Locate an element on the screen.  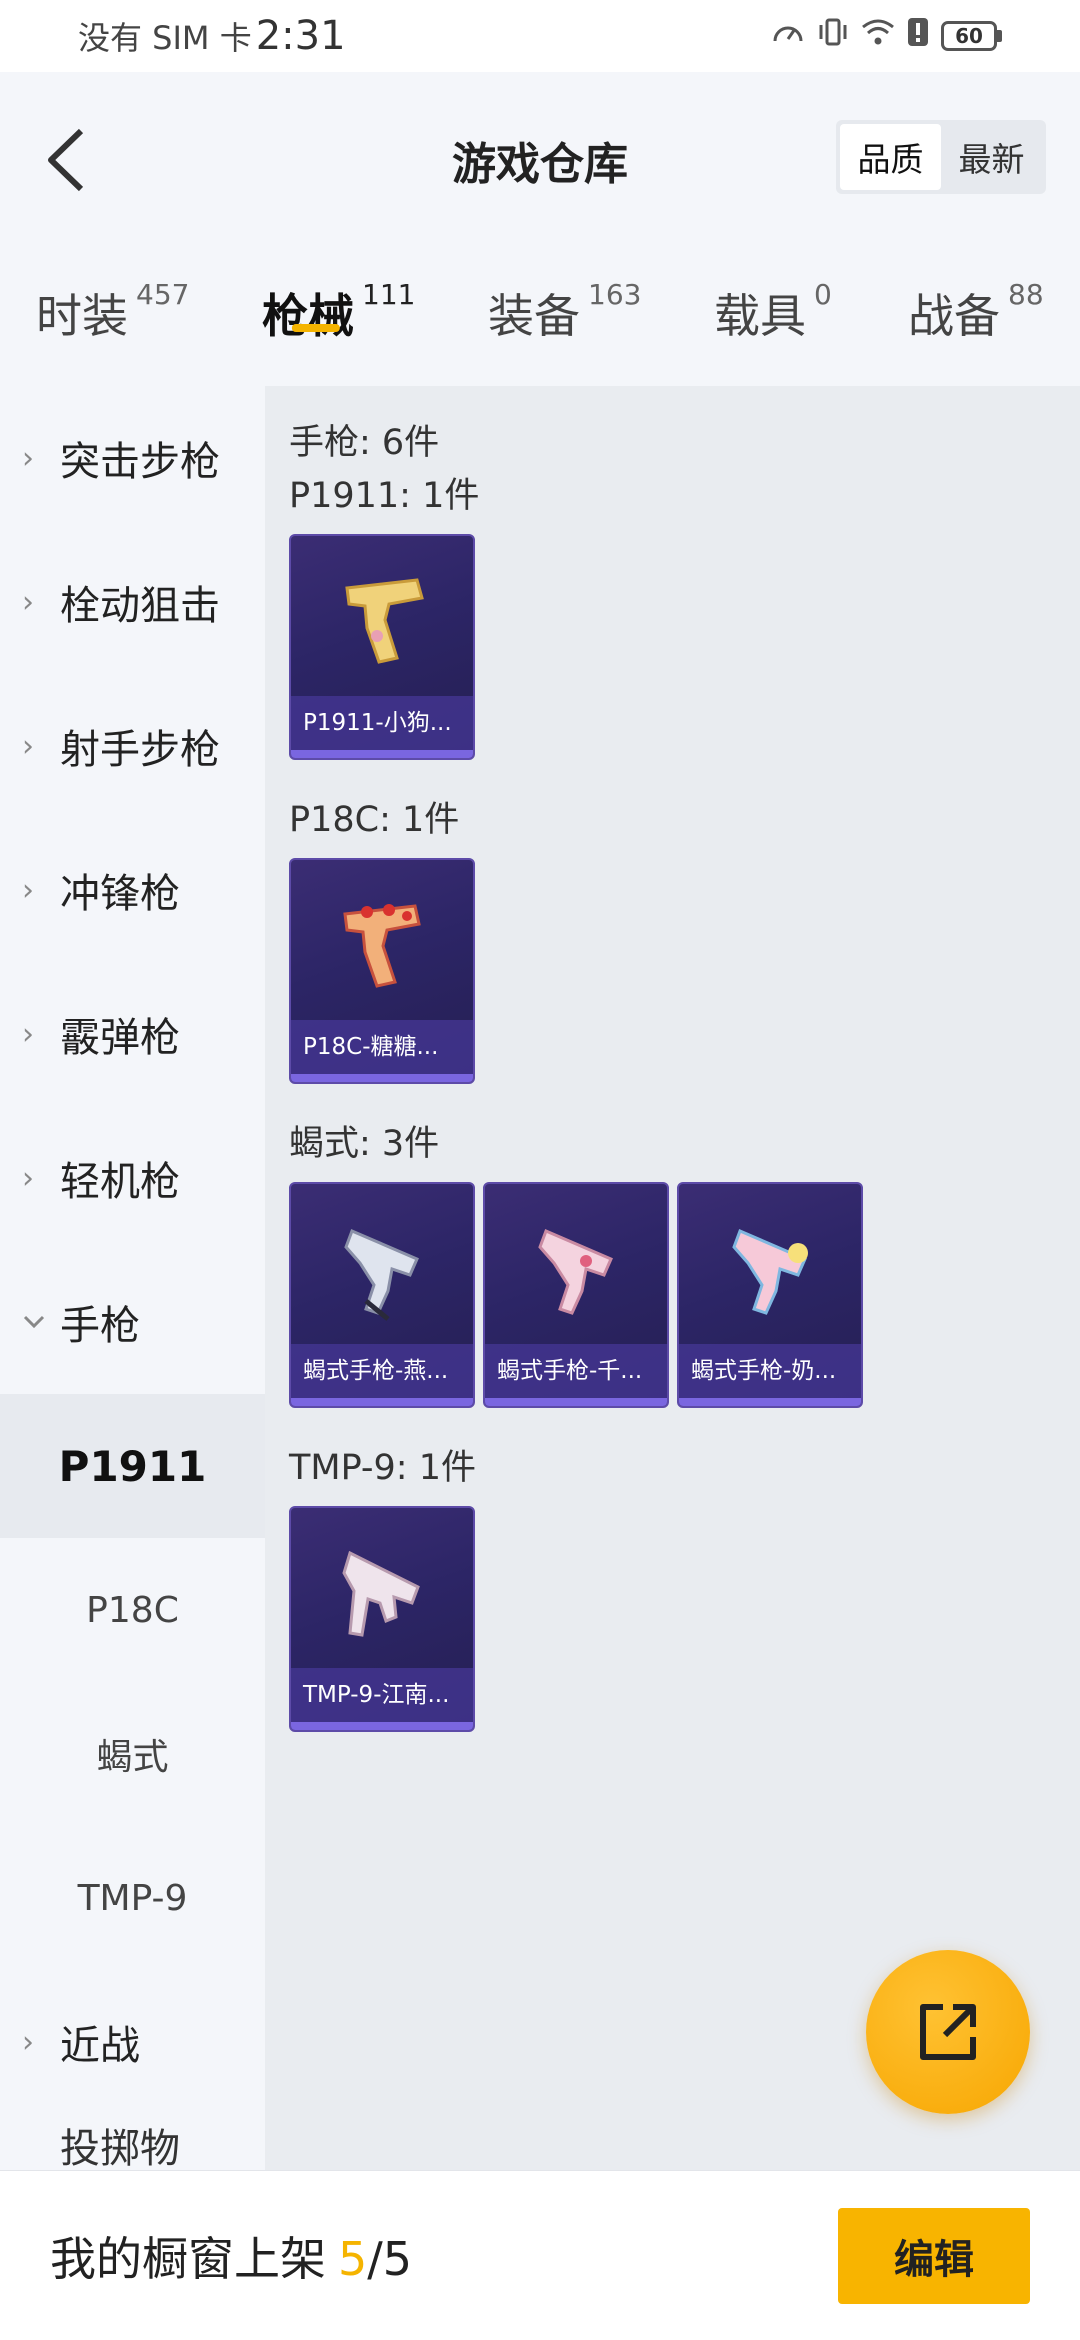
battery-icon: 60 is located at coordinates (971, 36).